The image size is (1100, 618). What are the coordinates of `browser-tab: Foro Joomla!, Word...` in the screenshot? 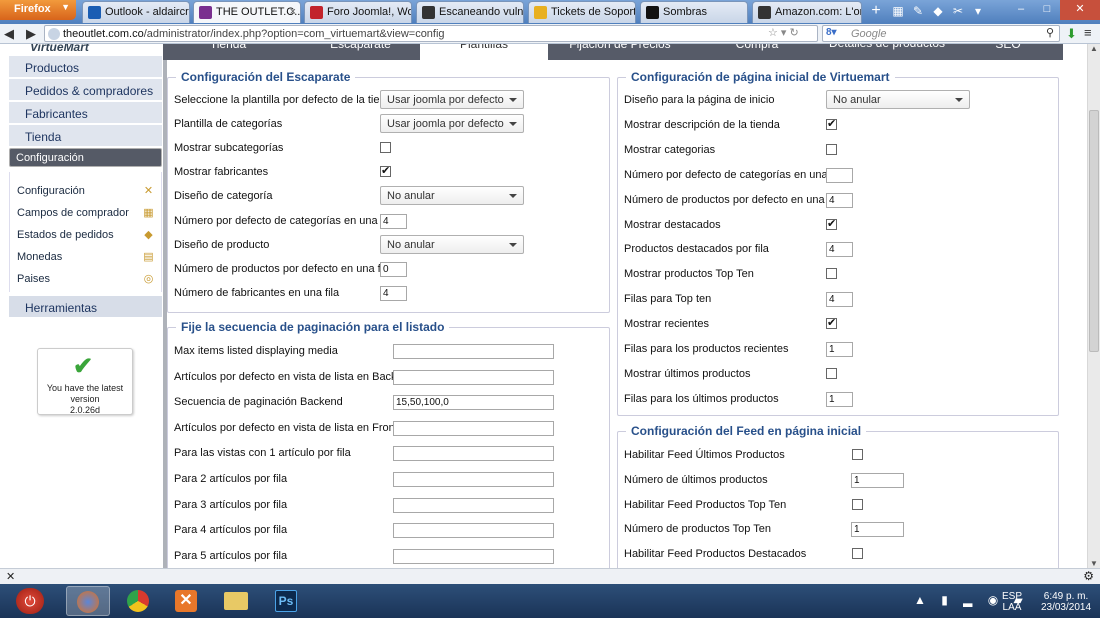 It's located at (358, 12).